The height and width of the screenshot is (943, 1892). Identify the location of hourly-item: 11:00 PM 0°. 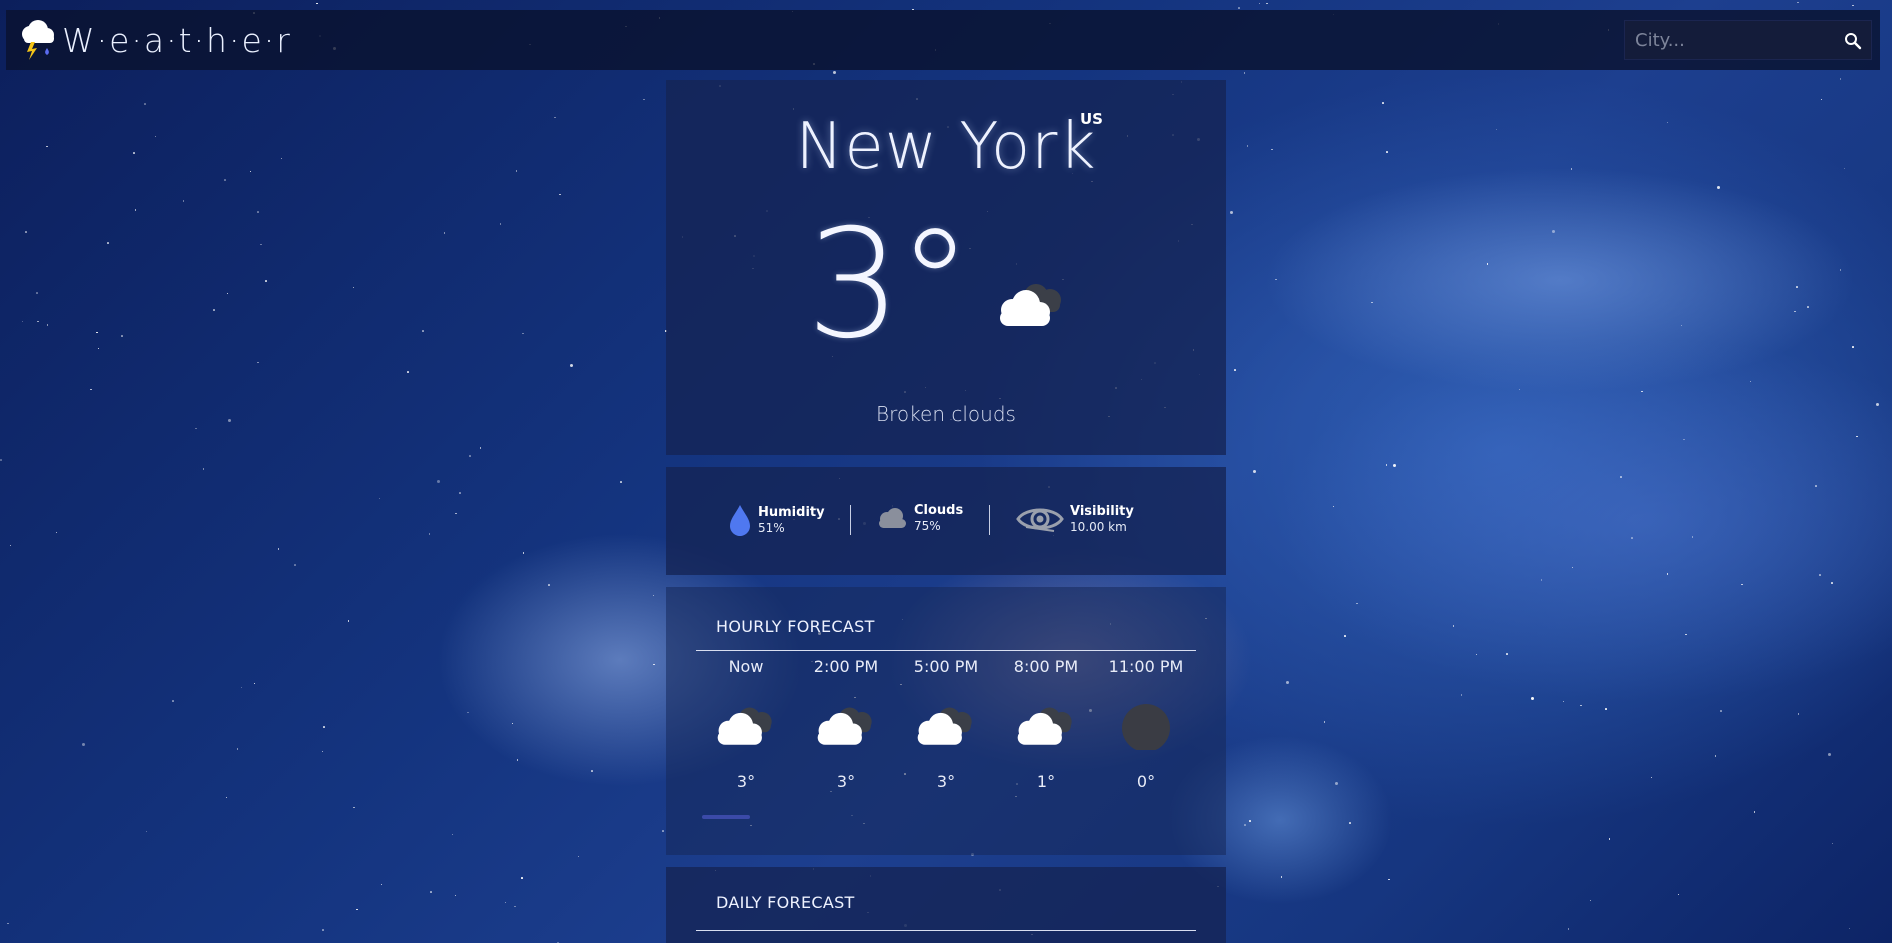
(1146, 724).